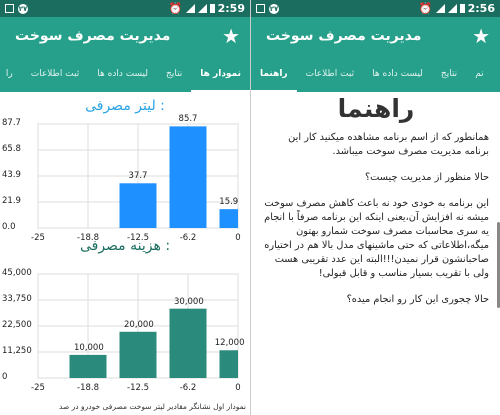 The width and height of the screenshot is (500, 415). What do you see at coordinates (231, 8) in the screenshot?
I see `clock: 2:59` at bounding box center [231, 8].